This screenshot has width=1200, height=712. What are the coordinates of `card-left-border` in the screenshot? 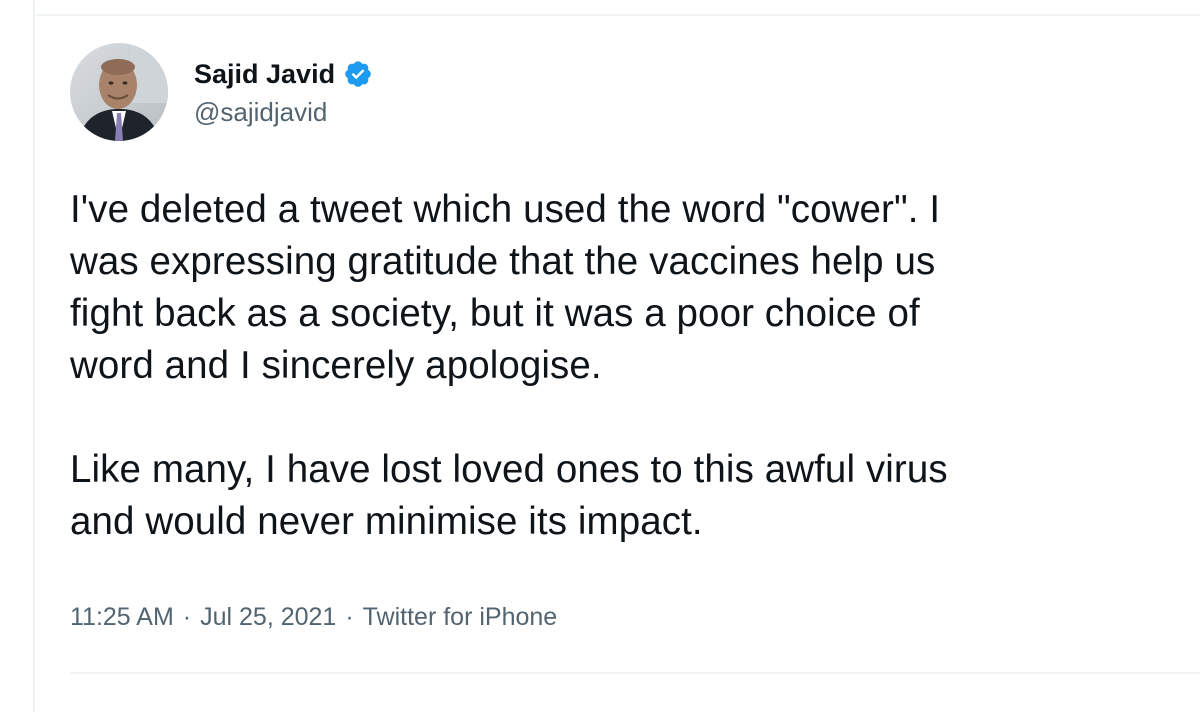 It's located at (34, 356).